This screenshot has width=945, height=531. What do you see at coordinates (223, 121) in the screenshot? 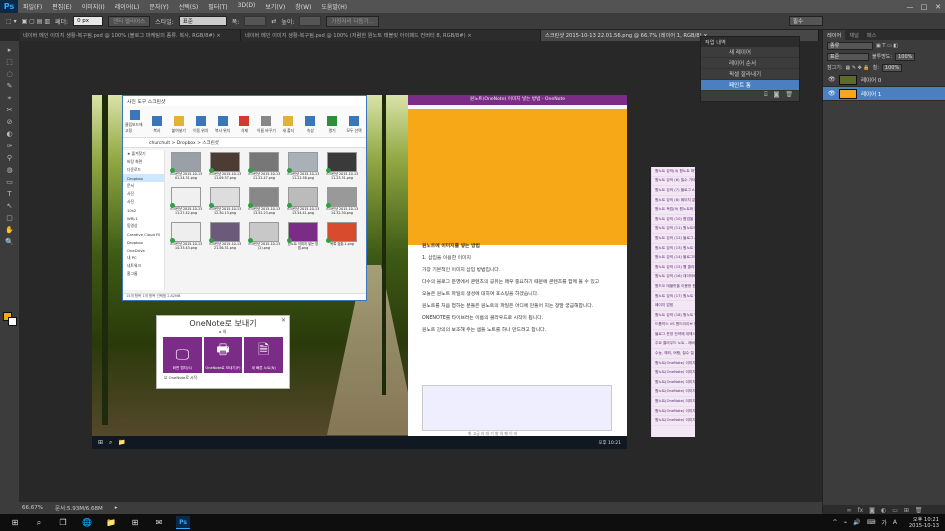
I see `ribbon-button: 복사 위치` at bounding box center [223, 121].